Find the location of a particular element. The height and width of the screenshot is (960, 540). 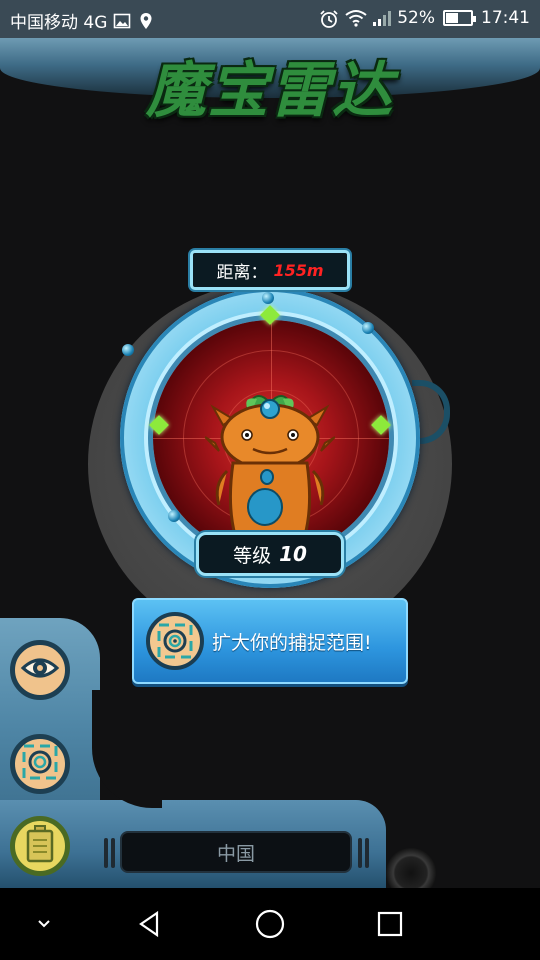

home-icon is located at coordinates (270, 924).